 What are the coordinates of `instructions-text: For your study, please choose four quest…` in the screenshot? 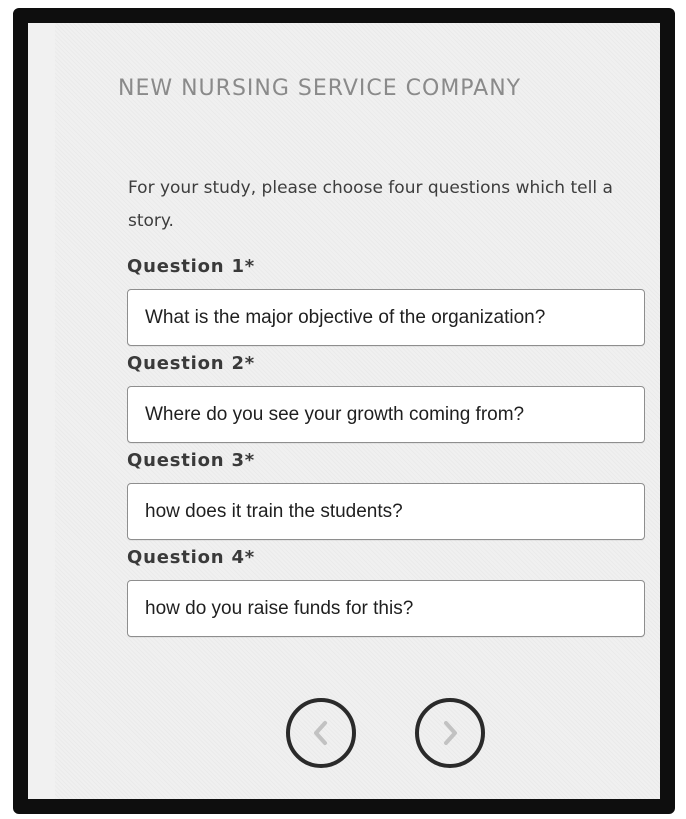 It's located at (370, 204).